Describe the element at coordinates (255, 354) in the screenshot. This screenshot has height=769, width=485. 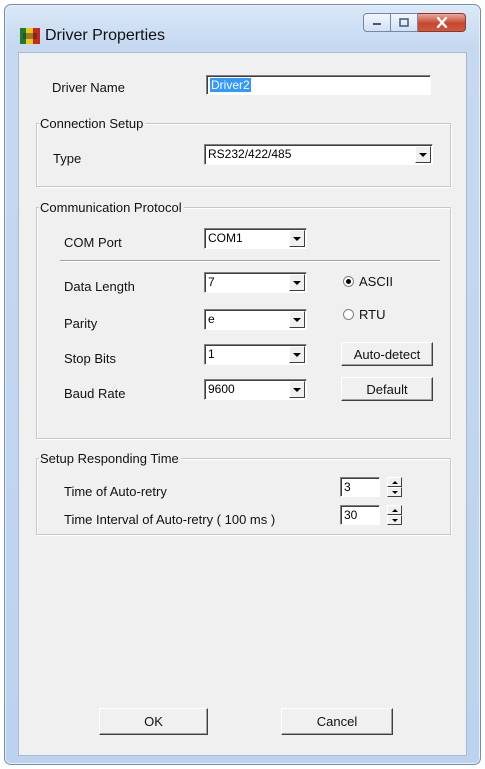
I see `stop-bits-select: 1` at that location.